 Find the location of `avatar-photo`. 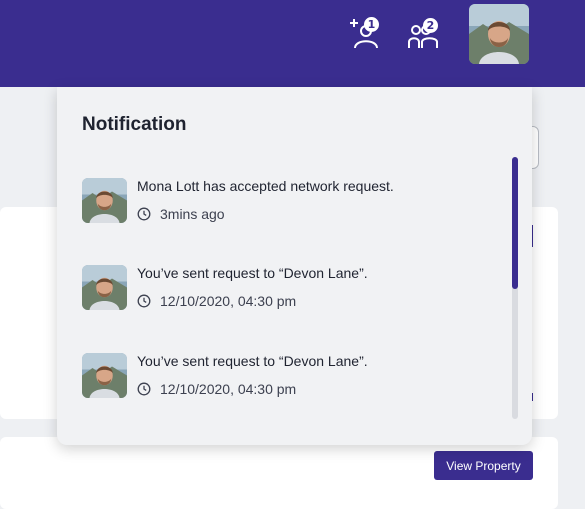

avatar-photo is located at coordinates (499, 34).